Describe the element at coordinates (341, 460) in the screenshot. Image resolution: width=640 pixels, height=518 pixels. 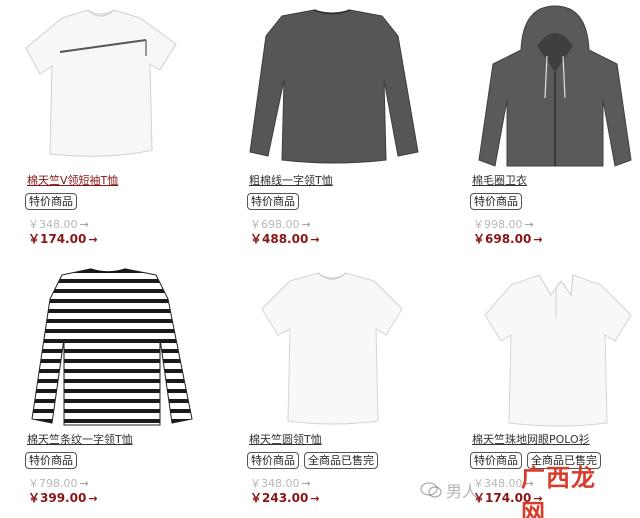
I see `sold-out-badge: 全商品已售完` at that location.